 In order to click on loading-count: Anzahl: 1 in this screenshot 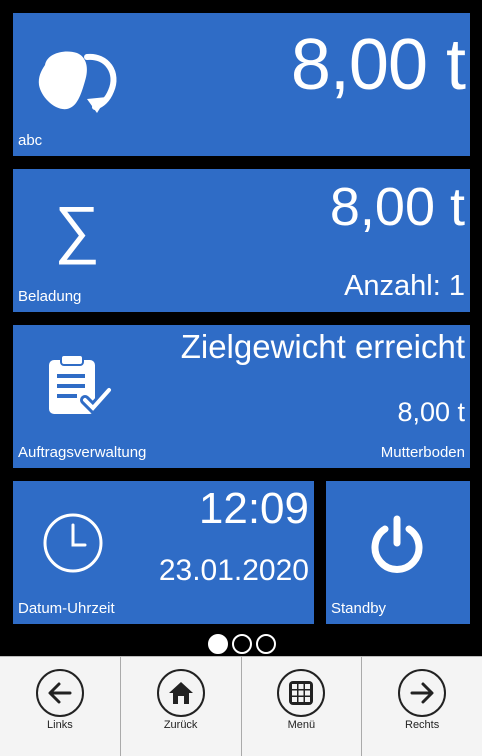, I will do `click(404, 286)`.